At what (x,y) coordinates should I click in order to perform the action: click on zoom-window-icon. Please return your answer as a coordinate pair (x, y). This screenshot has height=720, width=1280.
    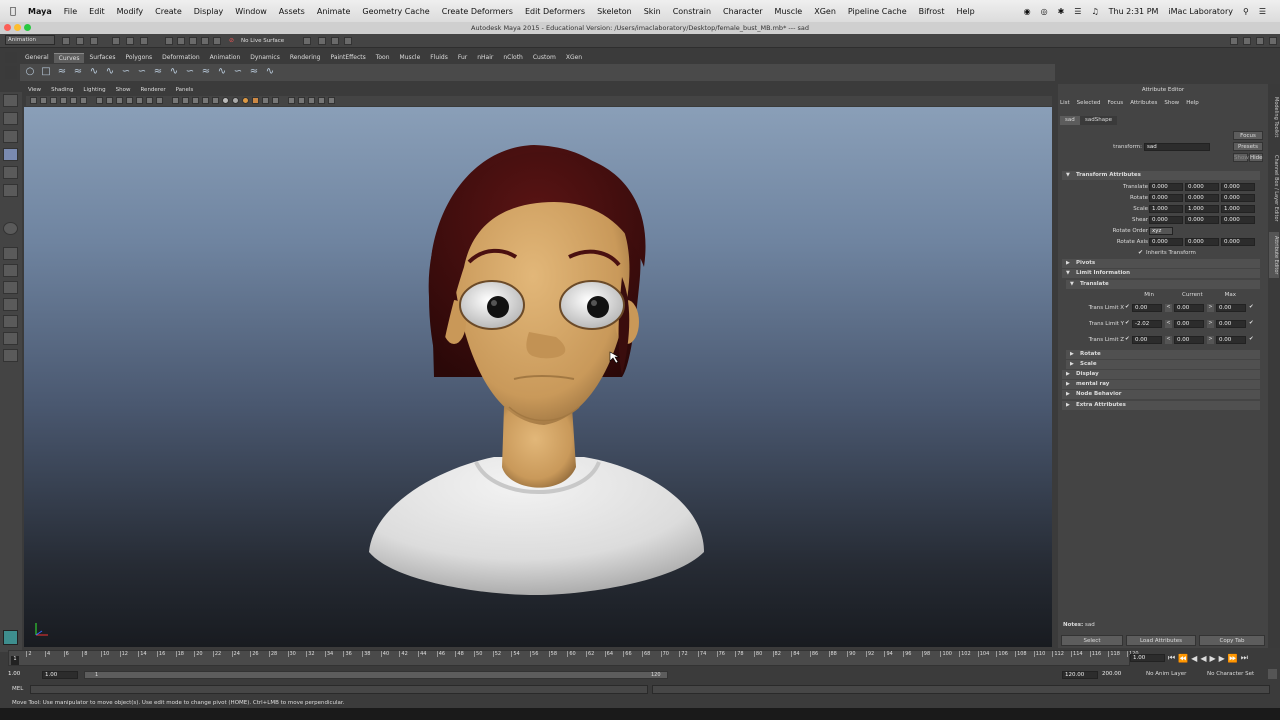
    Looking at the image, I should click on (27, 27).